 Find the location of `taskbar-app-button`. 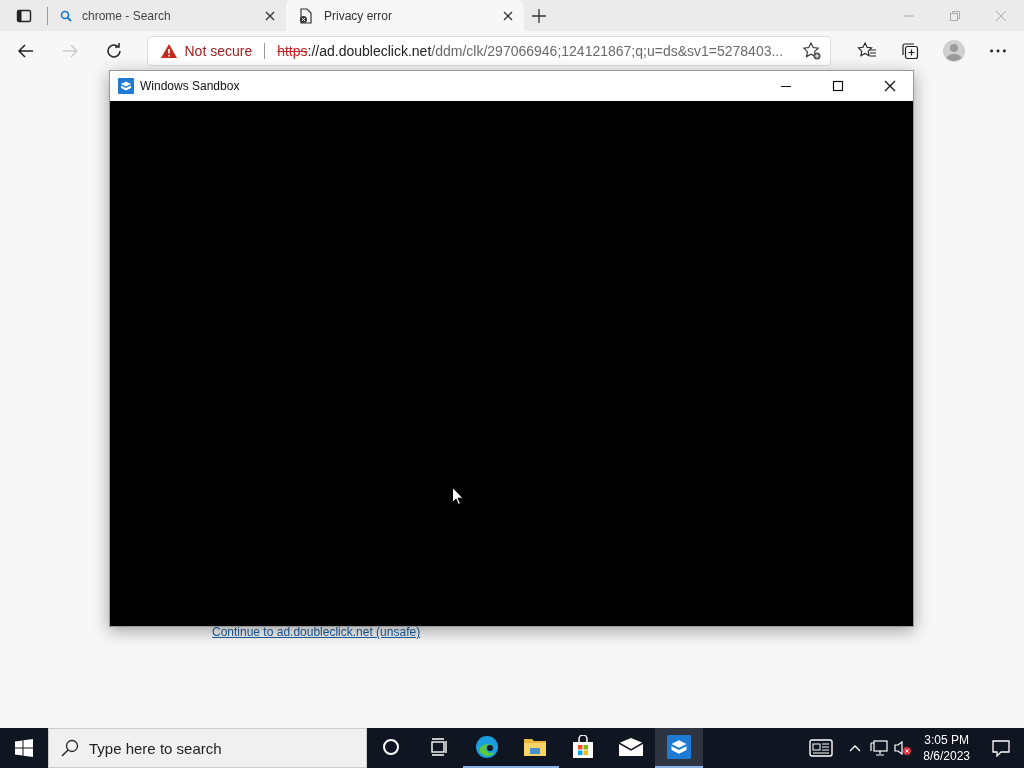

taskbar-app-button is located at coordinates (679, 748).